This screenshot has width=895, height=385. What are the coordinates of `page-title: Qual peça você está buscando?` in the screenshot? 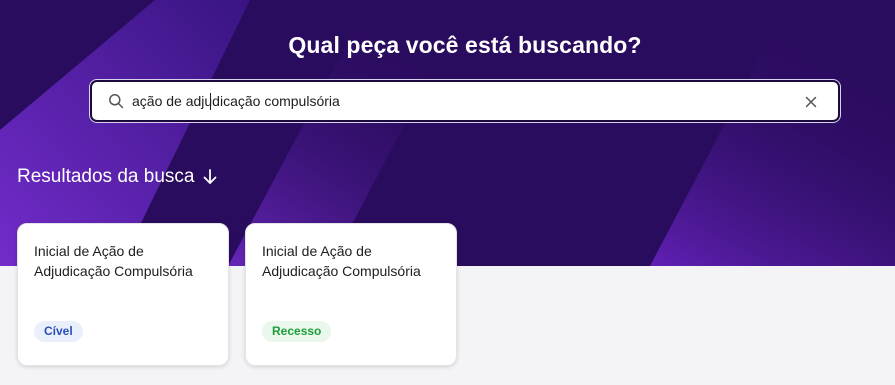 It's located at (465, 45).